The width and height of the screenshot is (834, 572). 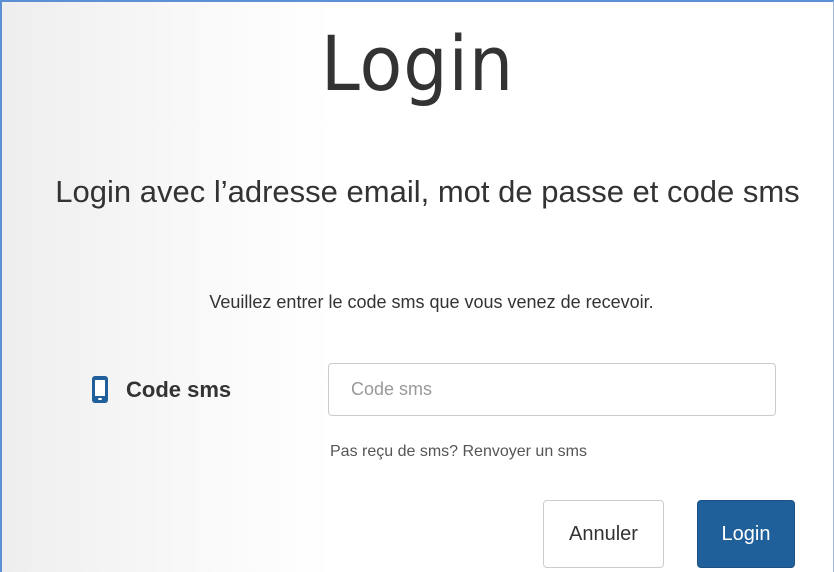 What do you see at coordinates (458, 452) in the screenshot?
I see `resend-sms-link: Pas reçu de sms? Renvoyer un sms` at bounding box center [458, 452].